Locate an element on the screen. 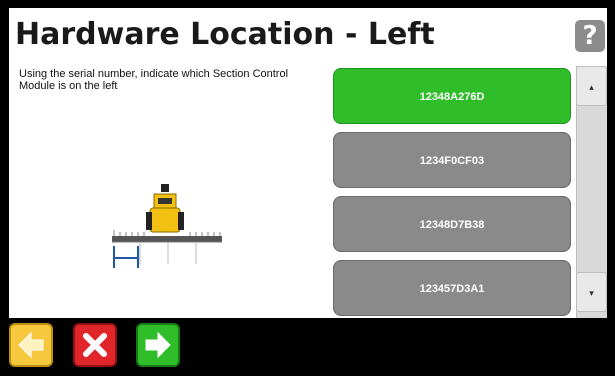 The width and height of the screenshot is (615, 376). help-button: ? is located at coordinates (590, 36).